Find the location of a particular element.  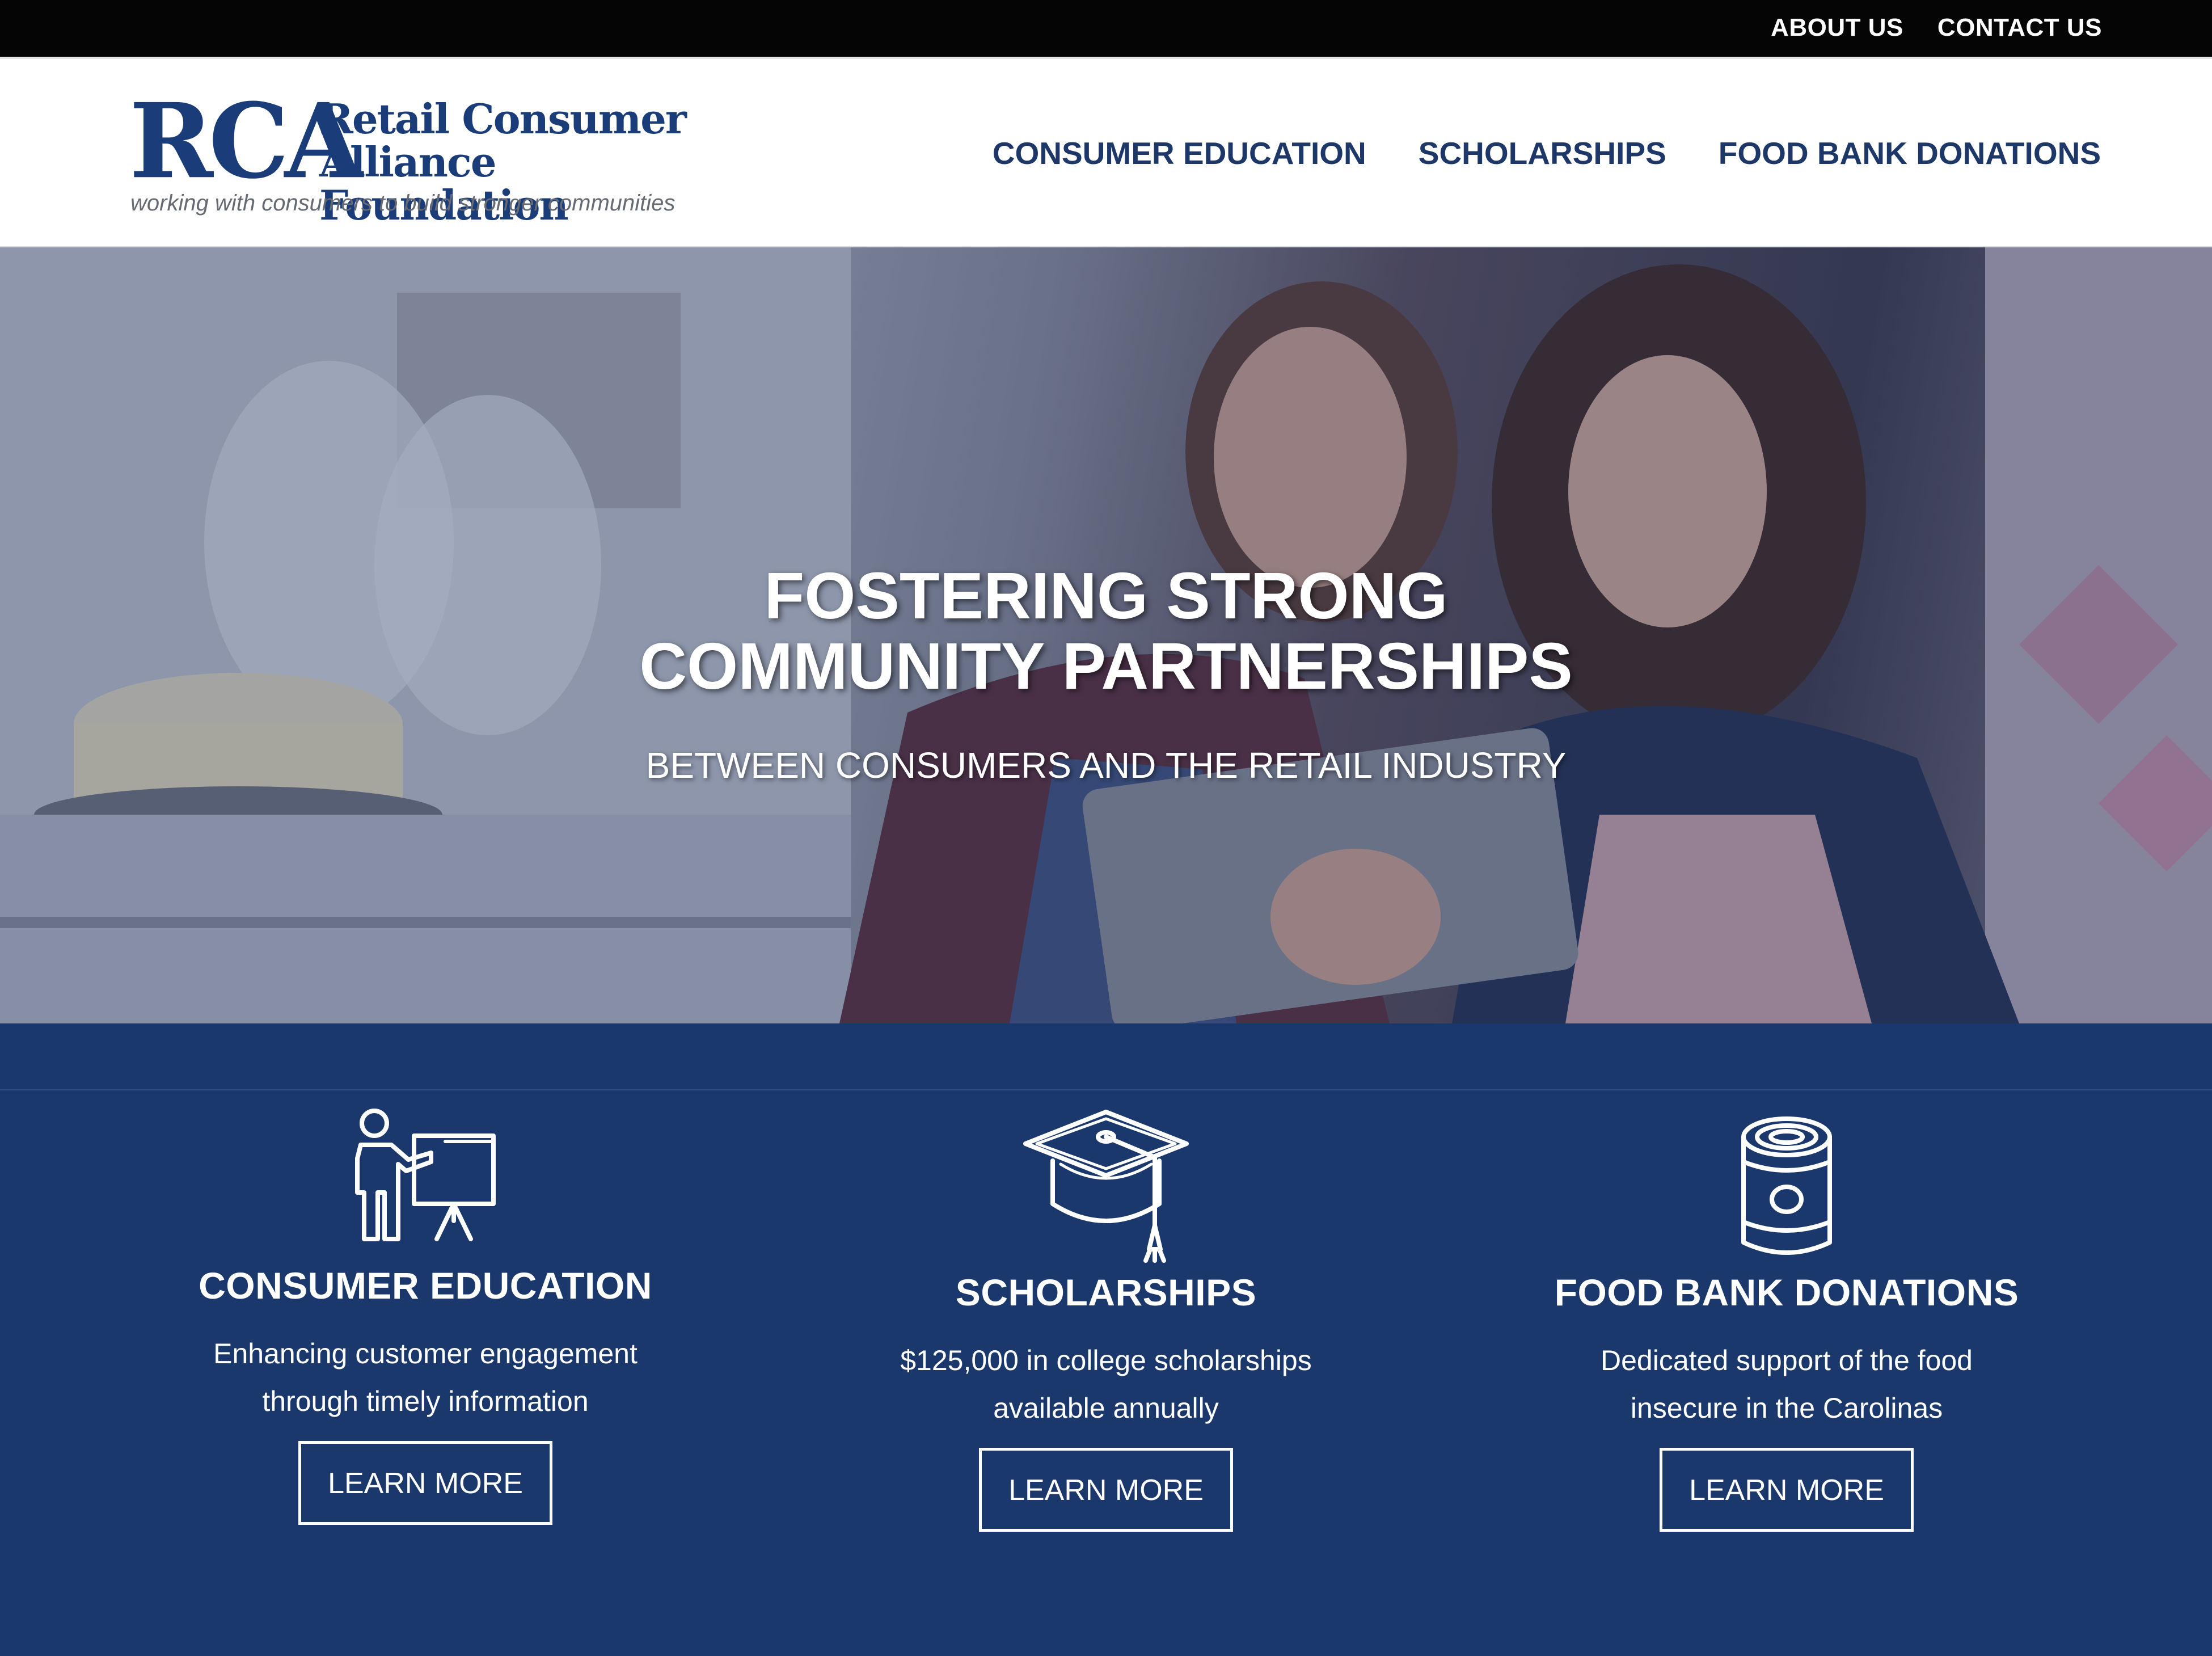

feature-title: SCHOLARSHIPS is located at coordinates (1106, 1292).